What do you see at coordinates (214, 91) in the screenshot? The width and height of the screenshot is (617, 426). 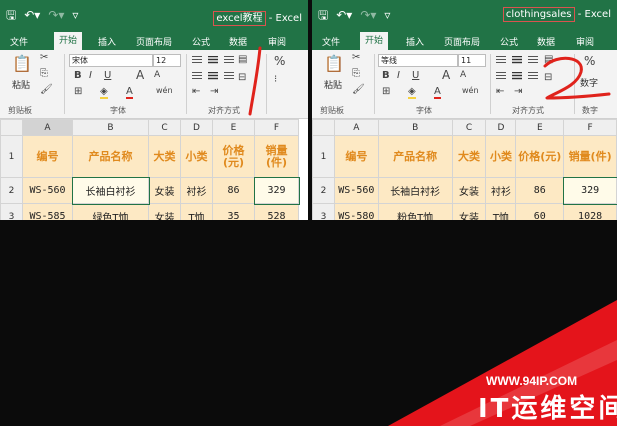 I see `increase-indent-icon: ⇥` at bounding box center [214, 91].